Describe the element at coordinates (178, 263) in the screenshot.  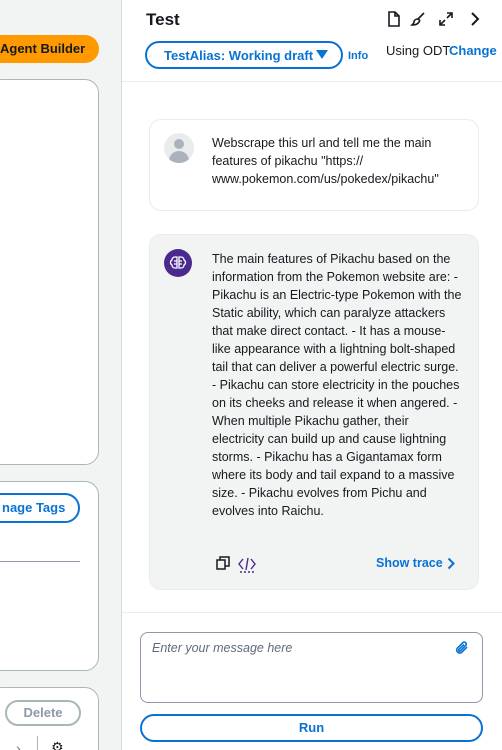
I see `agent-brain-icon` at that location.